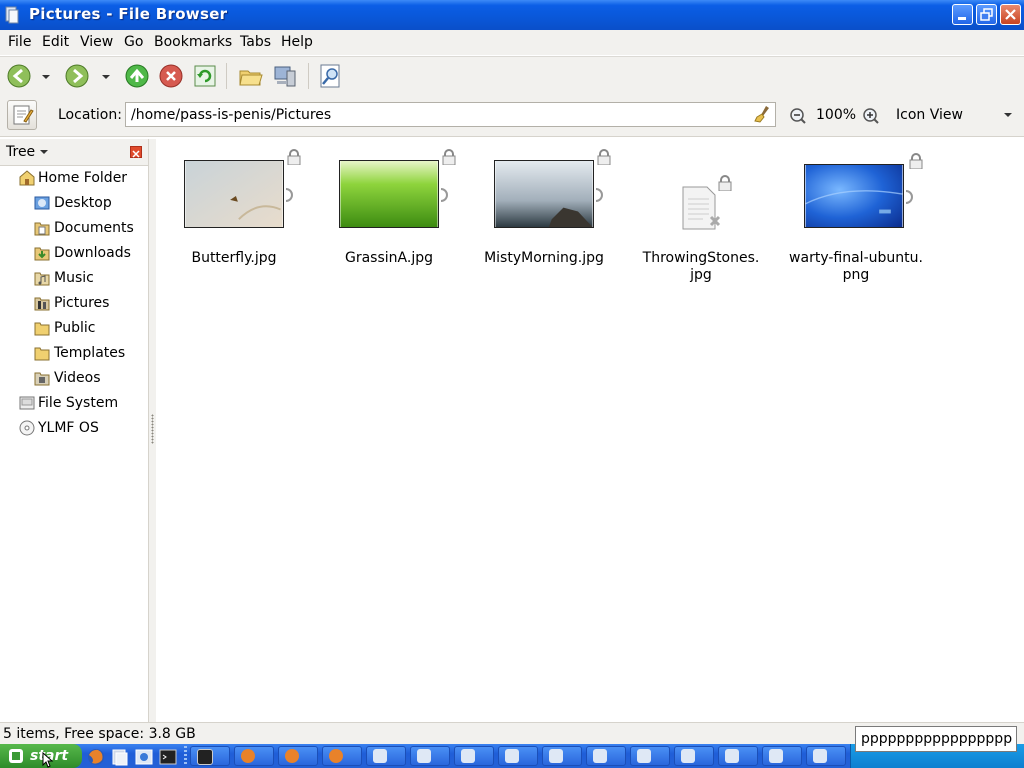 Image resolution: width=1024 pixels, height=768 pixels. I want to click on sidebar-item-downloads: Downloads, so click(74, 253).